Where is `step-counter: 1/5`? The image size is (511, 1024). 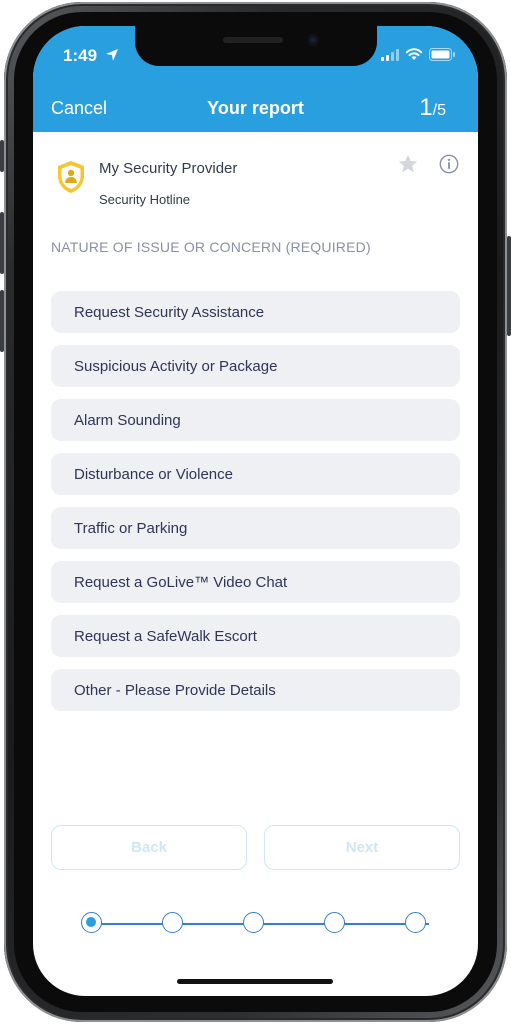 step-counter: 1/5 is located at coordinates (432, 108).